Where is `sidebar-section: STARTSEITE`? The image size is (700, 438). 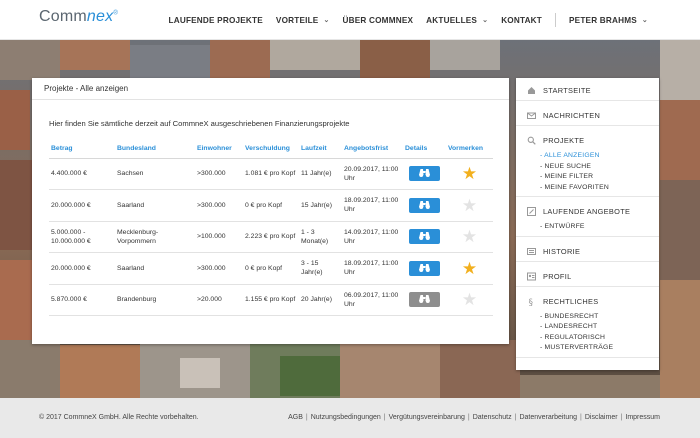 sidebar-section: STARTSEITE is located at coordinates (587, 90).